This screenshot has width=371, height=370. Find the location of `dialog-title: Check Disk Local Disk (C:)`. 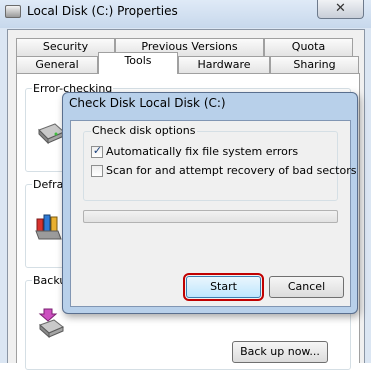

dialog-title: Check Disk Local Disk (C:) is located at coordinates (147, 103).